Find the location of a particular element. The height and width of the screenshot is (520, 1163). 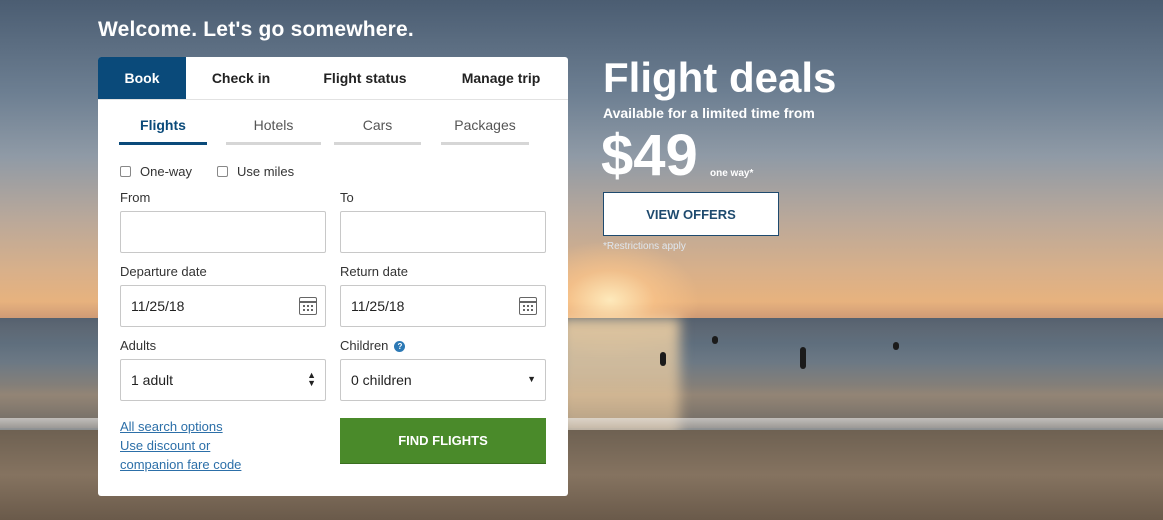

use-miles-label: Use miles is located at coordinates (266, 171).